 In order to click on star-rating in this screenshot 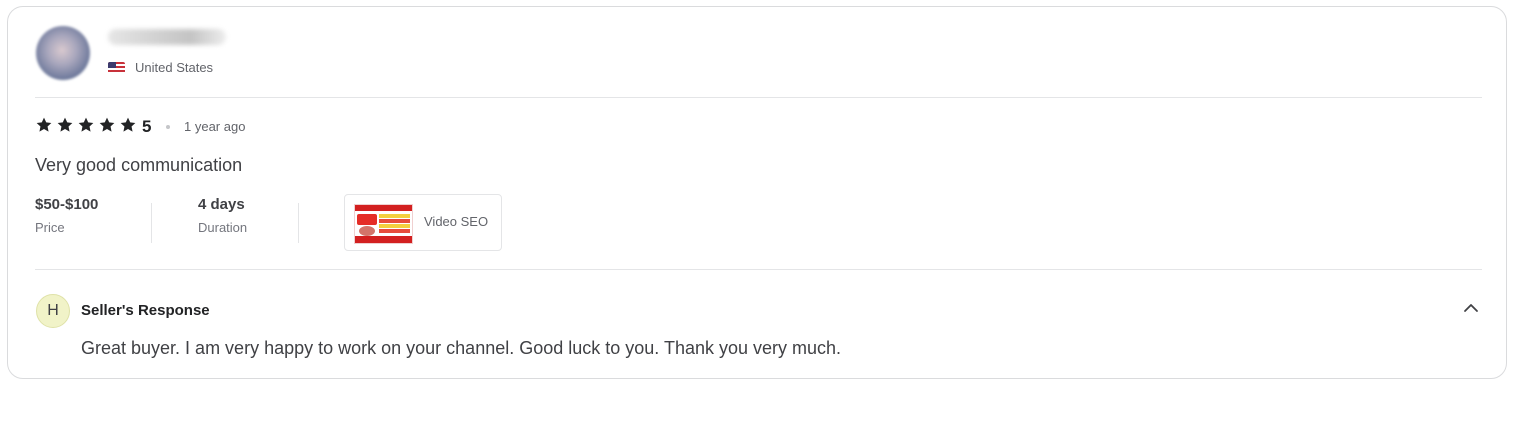, I will do `click(86, 125)`.